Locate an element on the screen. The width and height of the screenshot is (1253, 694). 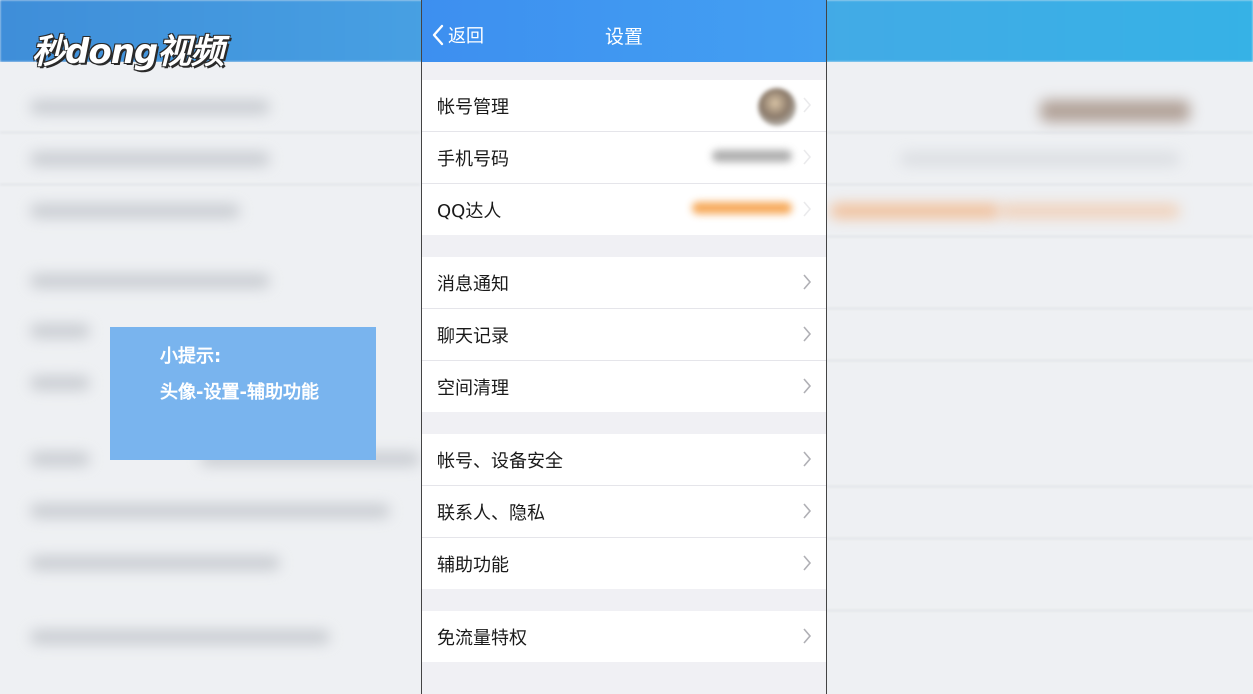
row-chat-history: 聊天记录 is located at coordinates (624, 335).